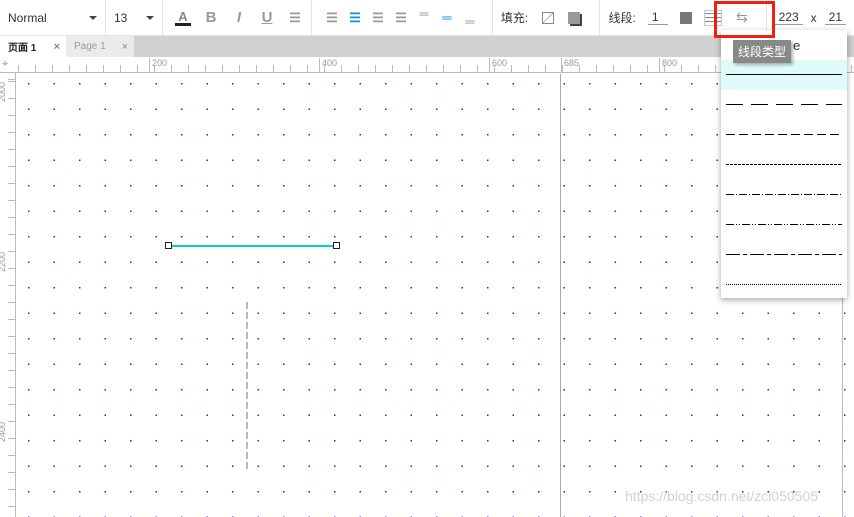 The height and width of the screenshot is (517, 854). I want to click on watermark: https://blog.csdn.net/zcl050505, so click(722, 496).